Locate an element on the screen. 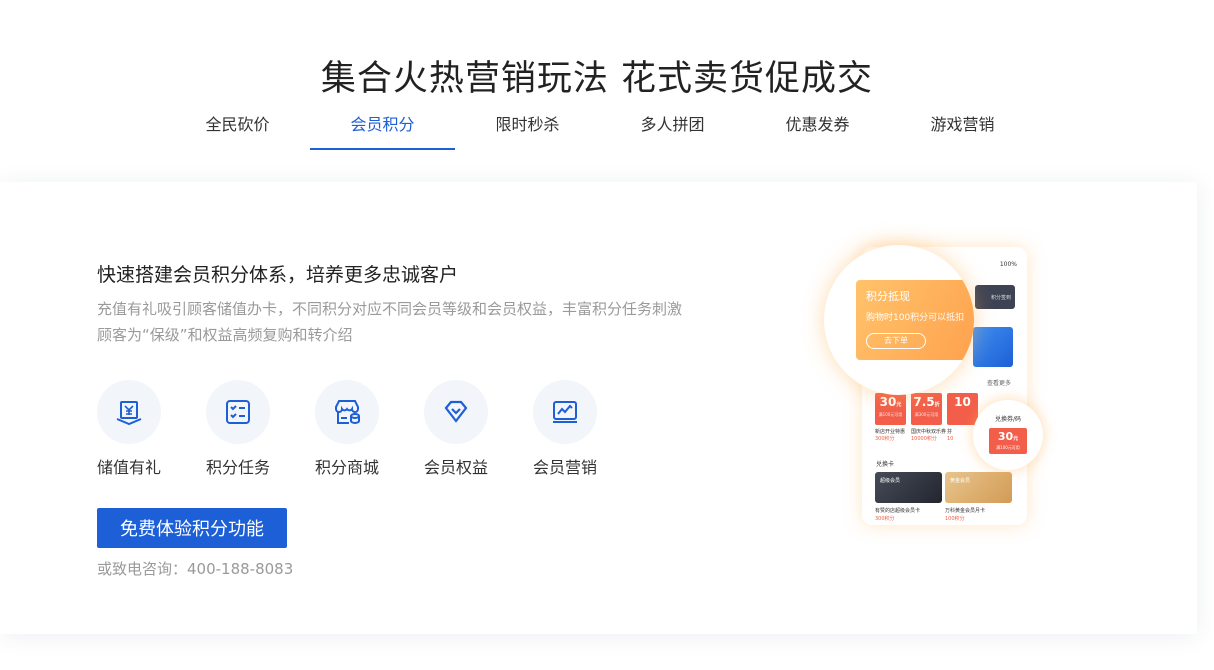 Image resolution: width=1214 pixels, height=670 pixels. feature-points-mall: 积分商城 is located at coordinates (369, 429).